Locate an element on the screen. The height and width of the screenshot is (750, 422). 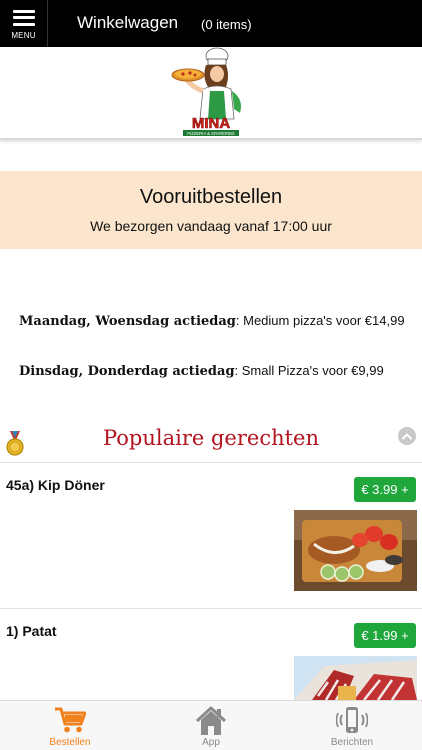
banner-title: Vooruitbestellen is located at coordinates (211, 197).